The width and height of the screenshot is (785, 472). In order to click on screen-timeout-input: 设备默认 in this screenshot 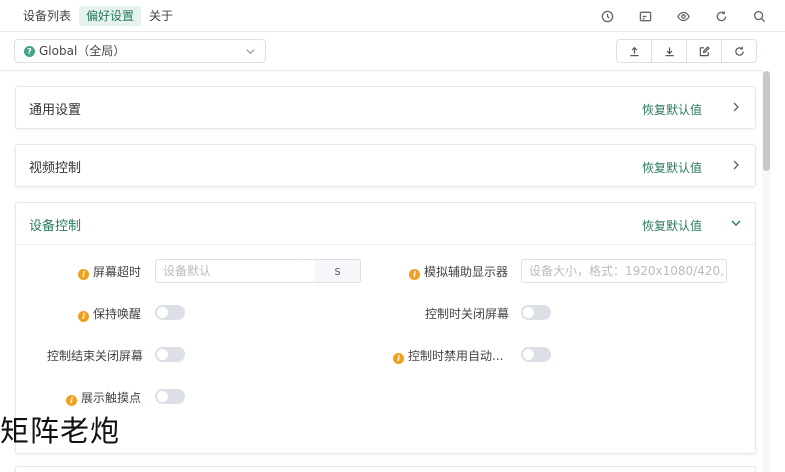, I will do `click(235, 271)`.